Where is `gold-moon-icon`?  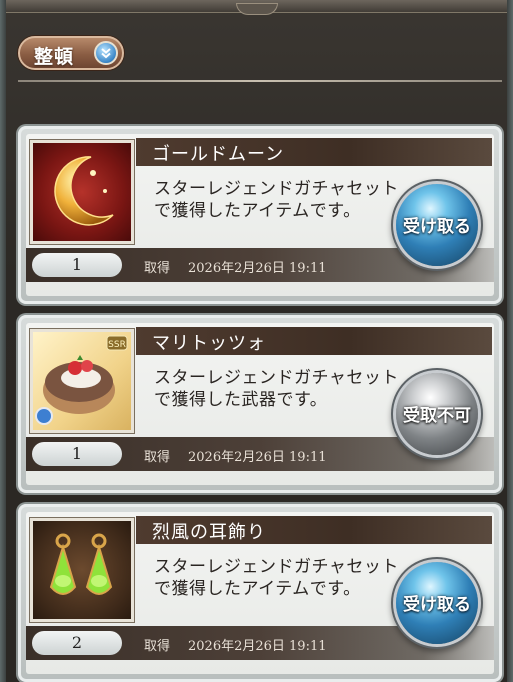 gold-moon-icon is located at coordinates (82, 192).